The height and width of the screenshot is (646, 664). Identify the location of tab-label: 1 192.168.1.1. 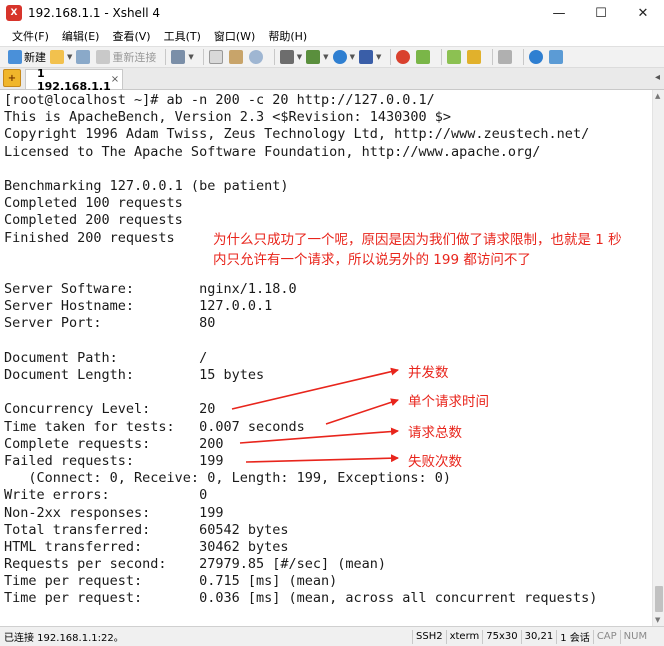
(74, 79).